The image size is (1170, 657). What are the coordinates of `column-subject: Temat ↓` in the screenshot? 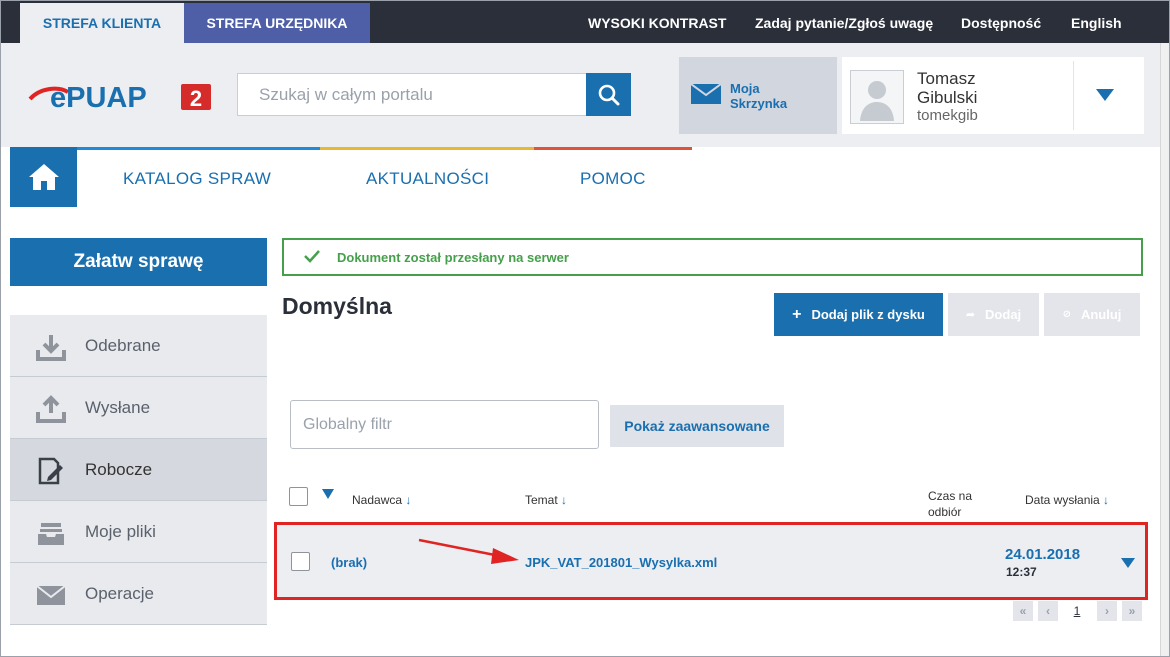 It's located at (546, 500).